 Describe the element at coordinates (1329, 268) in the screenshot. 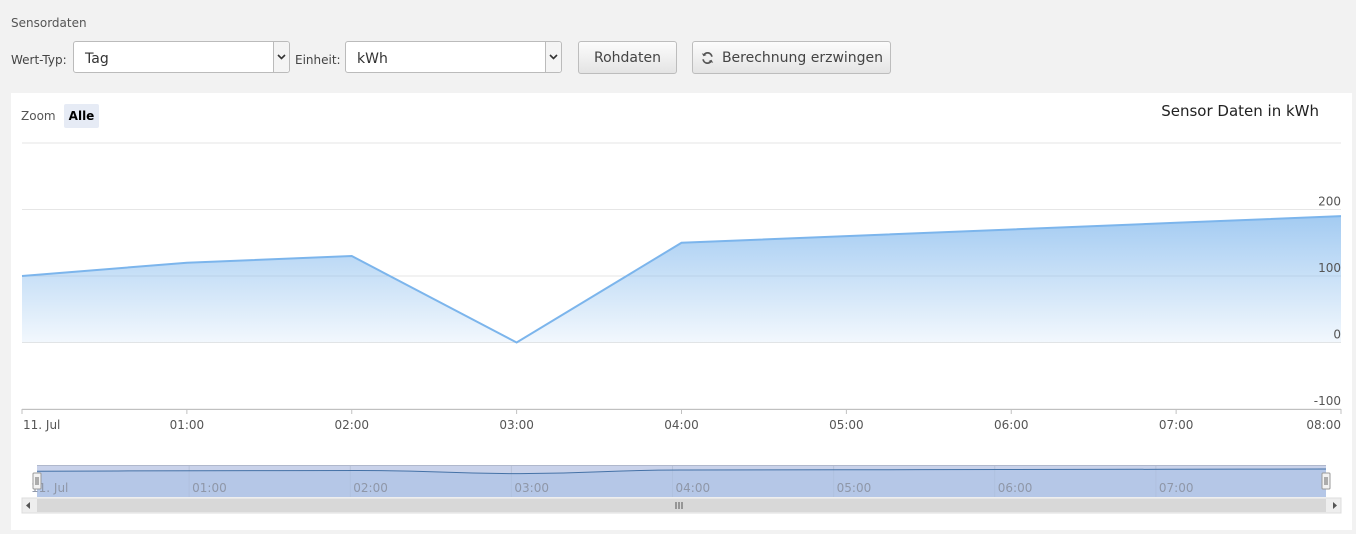

I see `y-tick-label: 100` at that location.